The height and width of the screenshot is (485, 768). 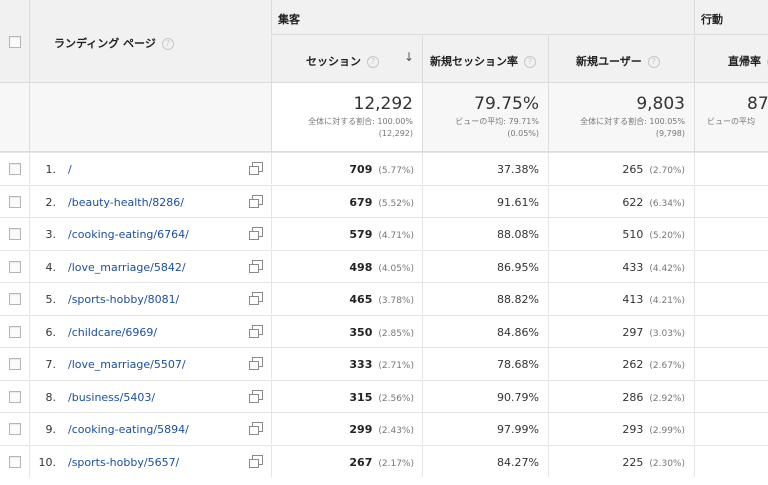 I want to click on new-users-cell: 286 (2.92%), so click(x=616, y=397).